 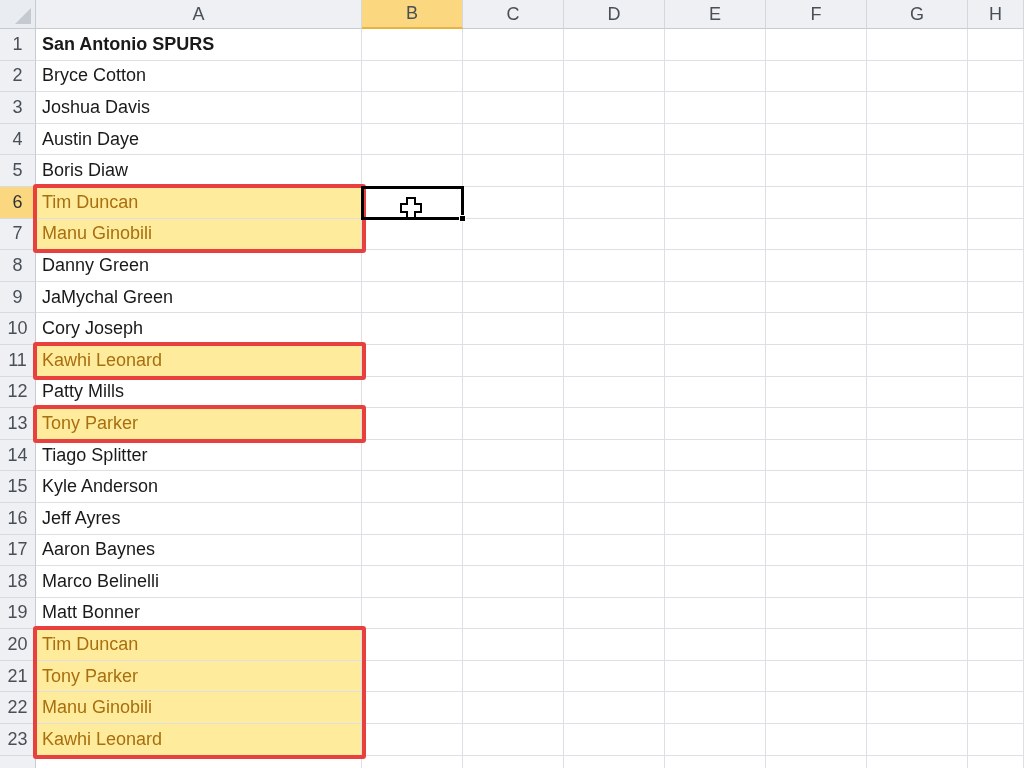 What do you see at coordinates (18, 392) in the screenshot?
I see `row-header: 12` at bounding box center [18, 392].